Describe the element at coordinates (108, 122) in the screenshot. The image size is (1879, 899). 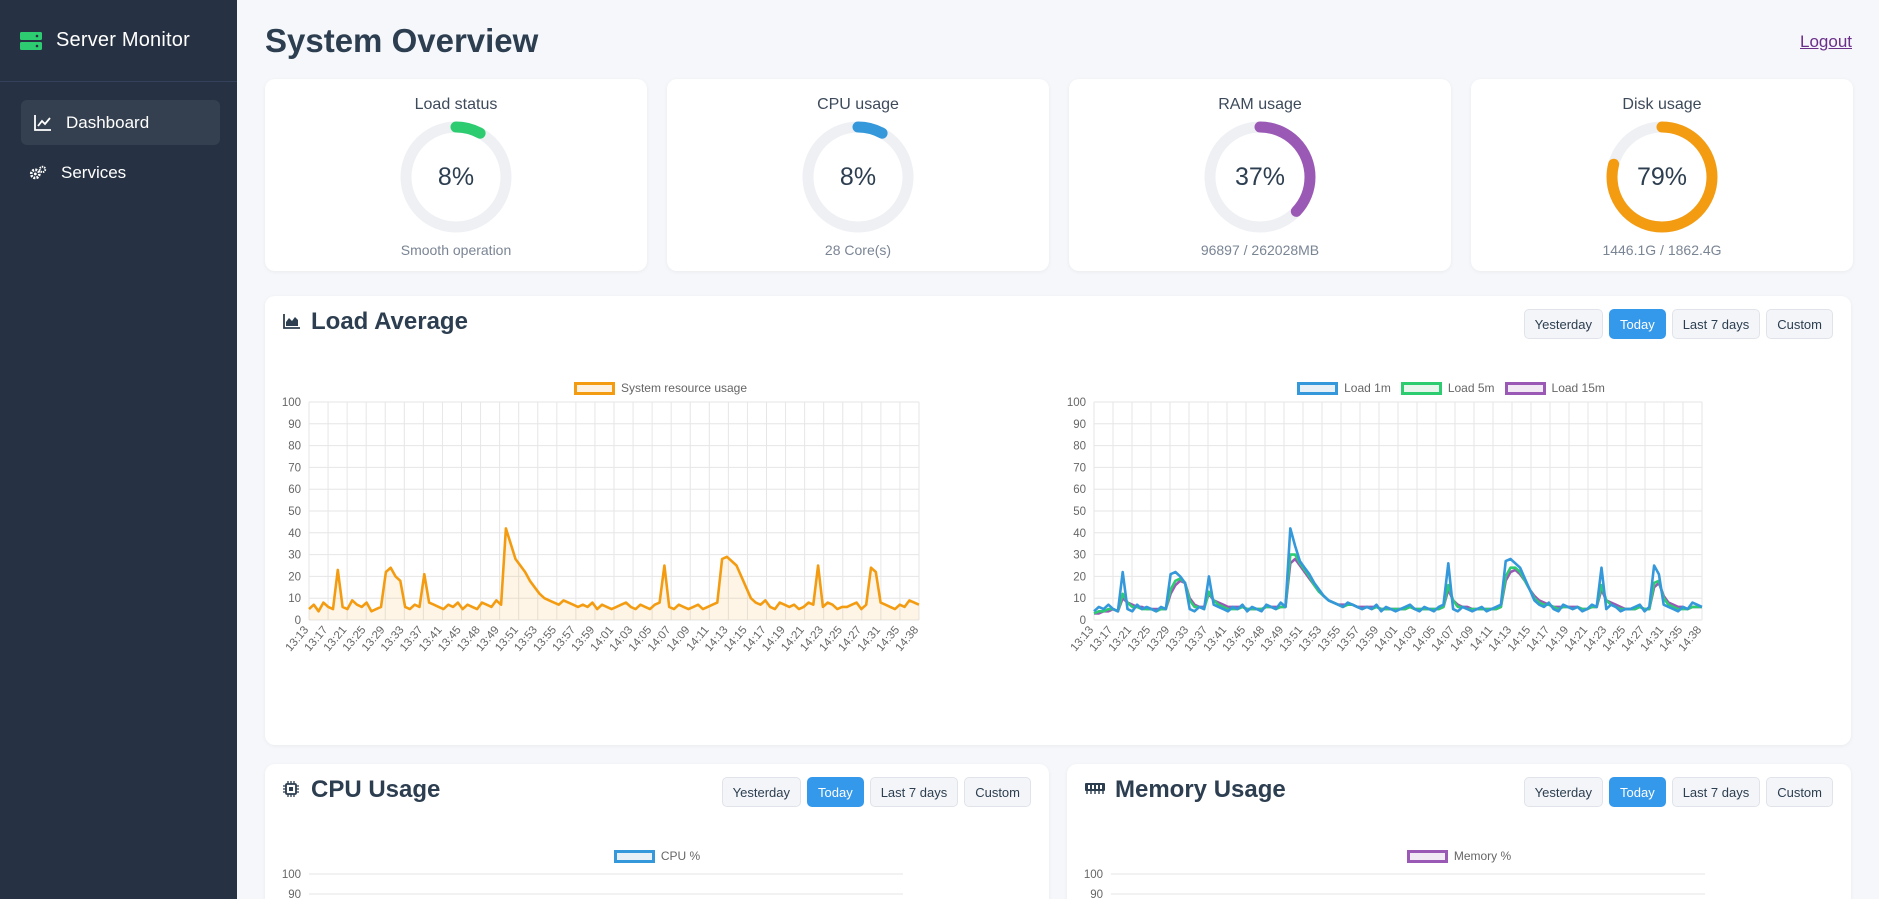
I see `sidebar-item-label: Dashboard` at that location.